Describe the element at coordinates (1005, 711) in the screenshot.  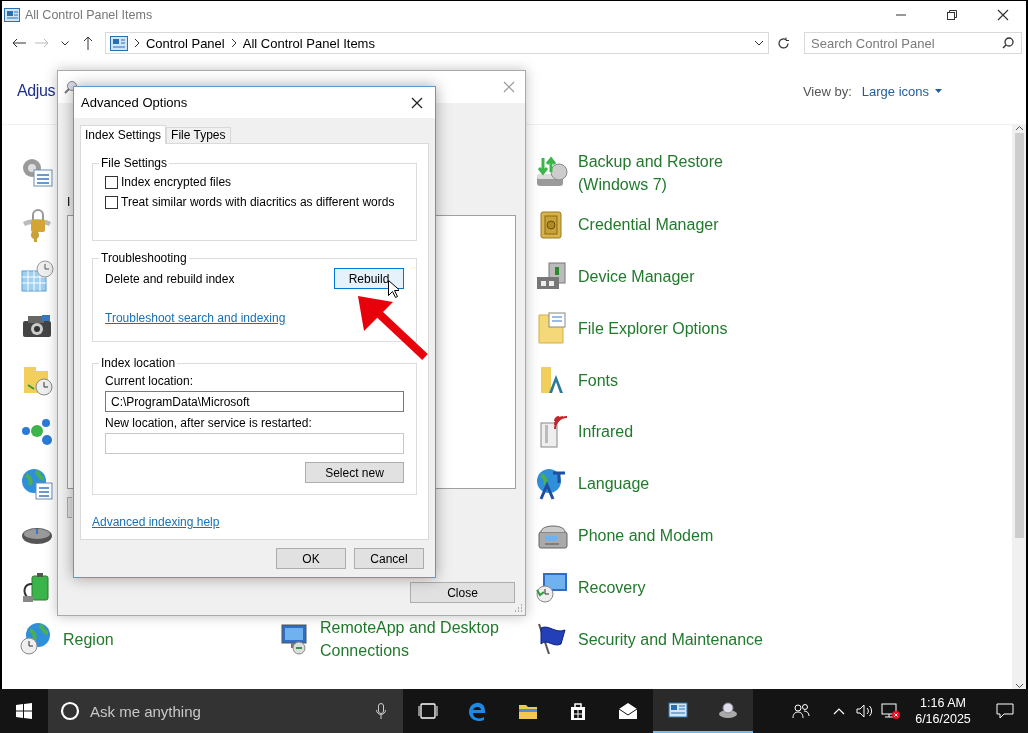
I see `notification-icon` at that location.